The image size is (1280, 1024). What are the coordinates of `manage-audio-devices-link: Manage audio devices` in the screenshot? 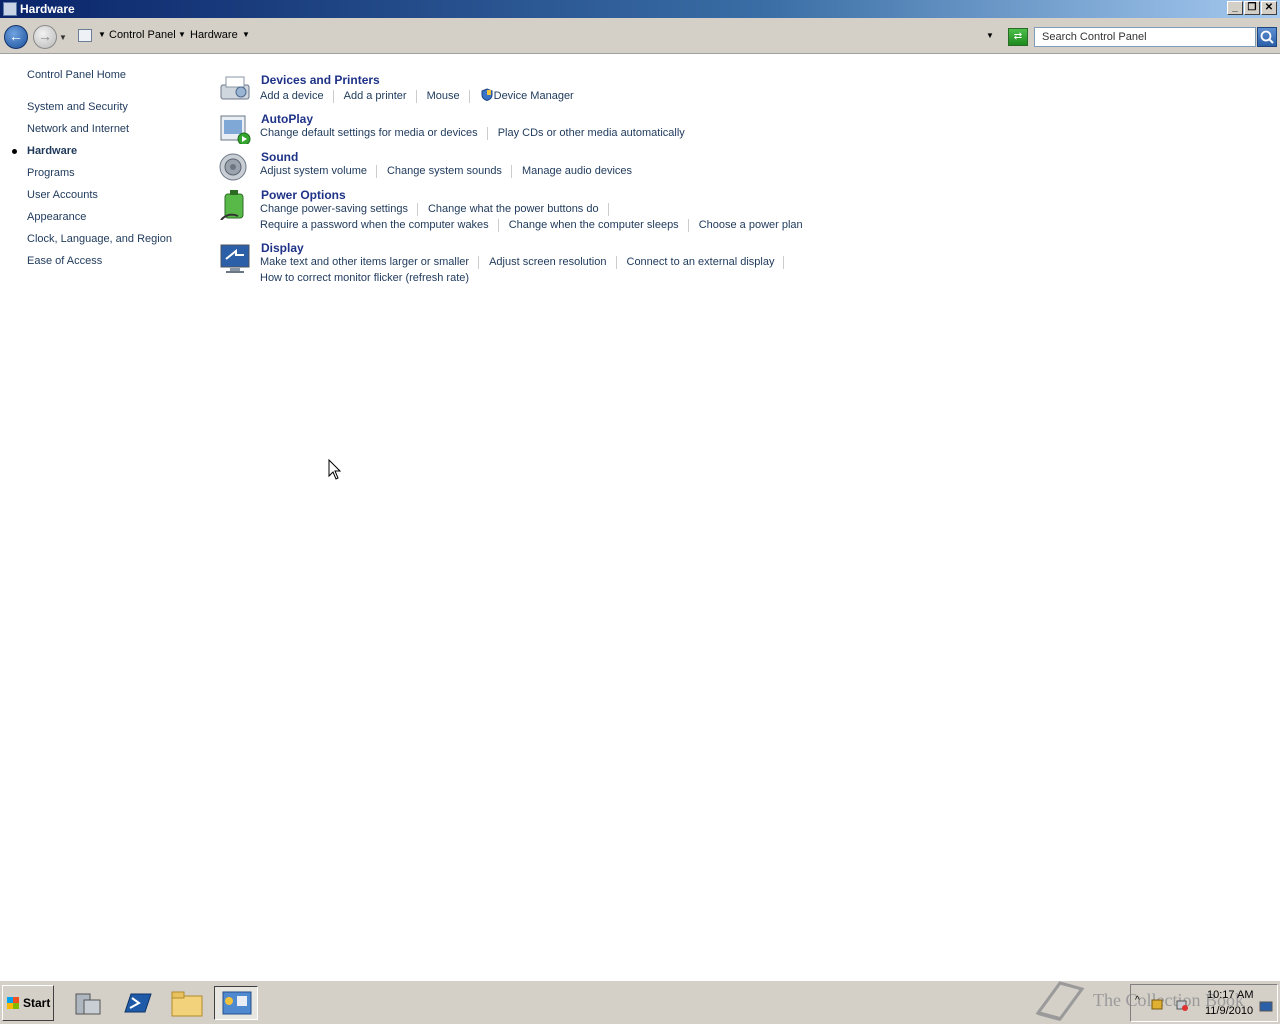 It's located at (581, 171).